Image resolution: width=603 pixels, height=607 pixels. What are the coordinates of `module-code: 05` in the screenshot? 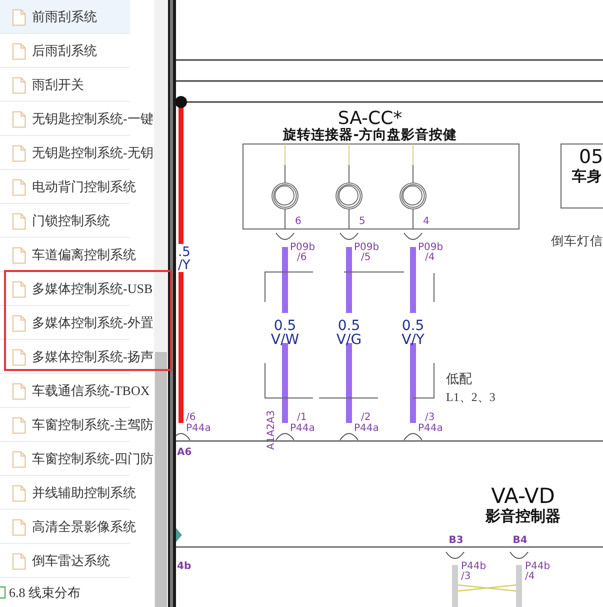 It's located at (591, 157).